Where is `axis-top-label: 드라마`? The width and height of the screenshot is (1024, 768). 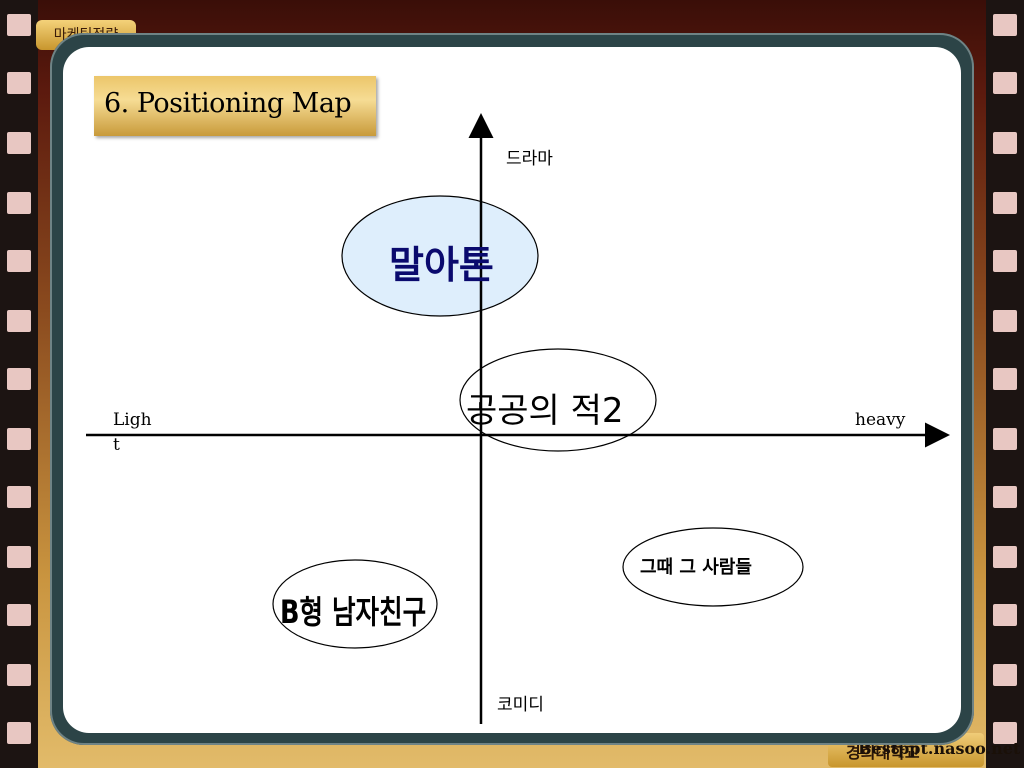 axis-top-label: 드라마 is located at coordinates (529, 159).